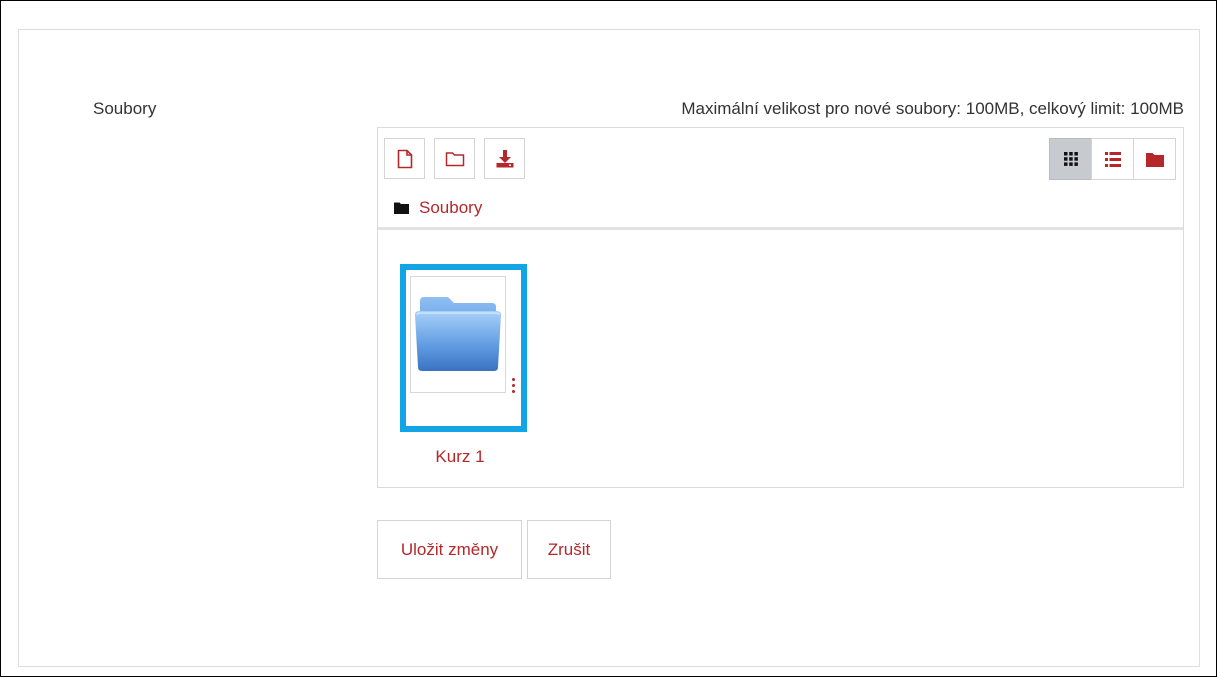 Image resolution: width=1217 pixels, height=677 pixels. I want to click on grid-view-icon, so click(1070, 159).